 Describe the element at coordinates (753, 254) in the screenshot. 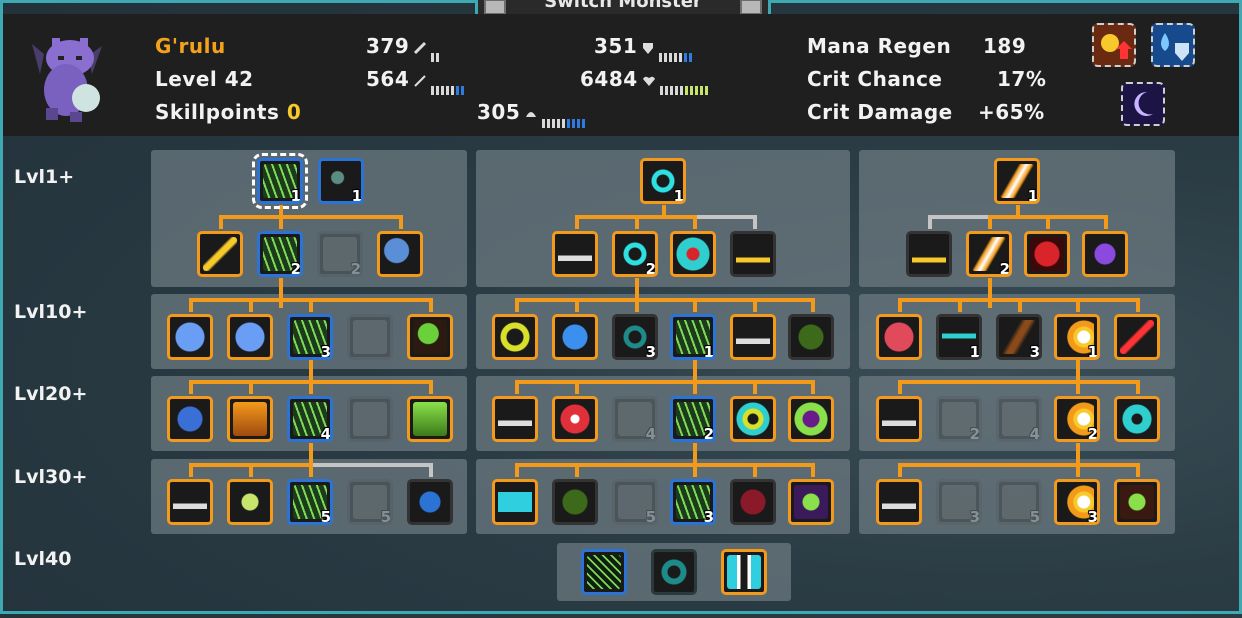

I see `skill-node-wand-bars` at that location.